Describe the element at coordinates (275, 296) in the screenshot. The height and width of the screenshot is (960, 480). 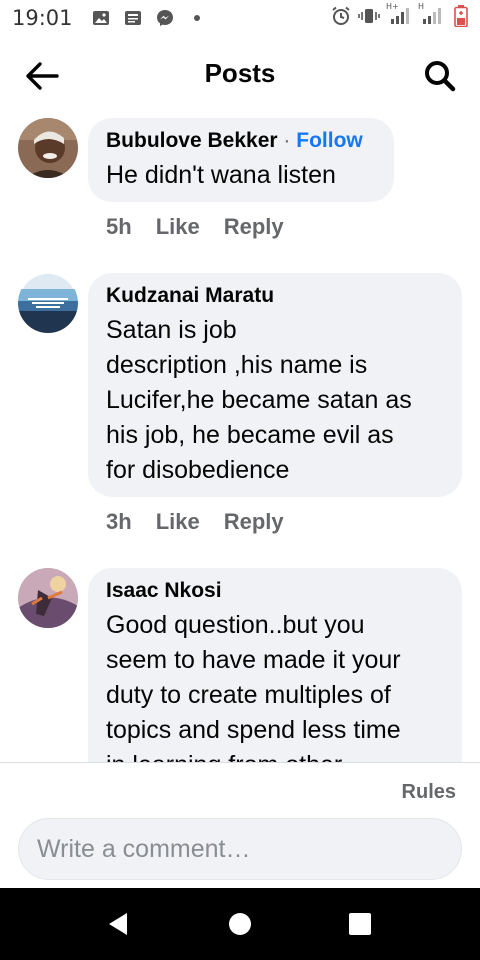
I see `comment-author: Kudzanai Maratu` at that location.